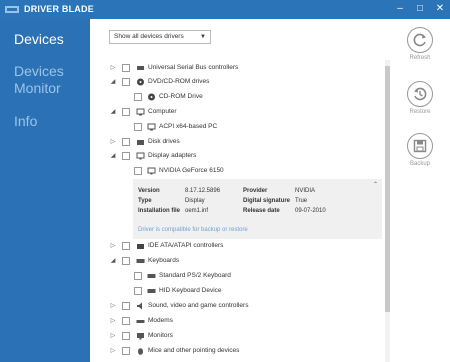  Describe the element at coordinates (140, 142) in the screenshot. I see `disk-drive-icon` at that location.